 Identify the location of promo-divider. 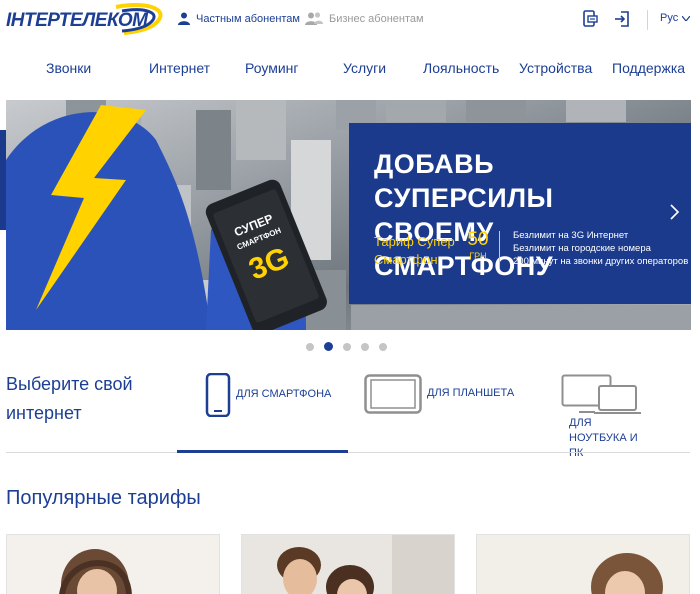
(499, 250).